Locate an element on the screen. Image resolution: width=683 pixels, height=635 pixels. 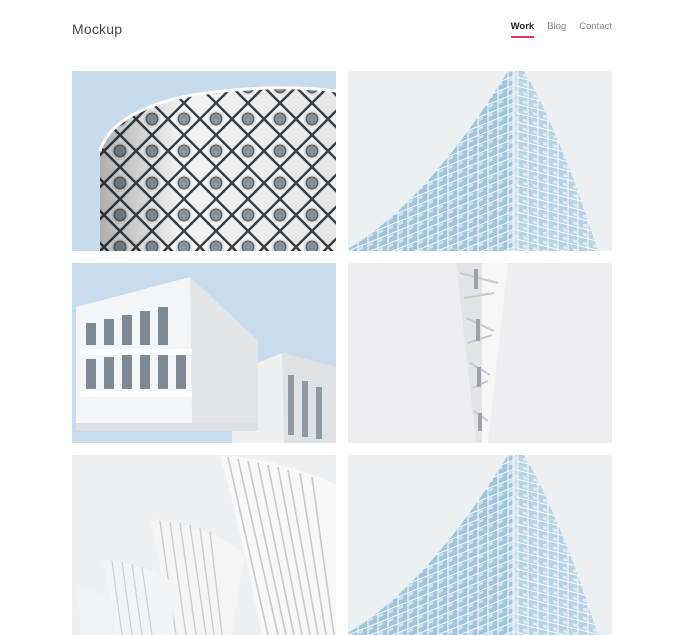
gallery-item-round-tower is located at coordinates (204, 161).